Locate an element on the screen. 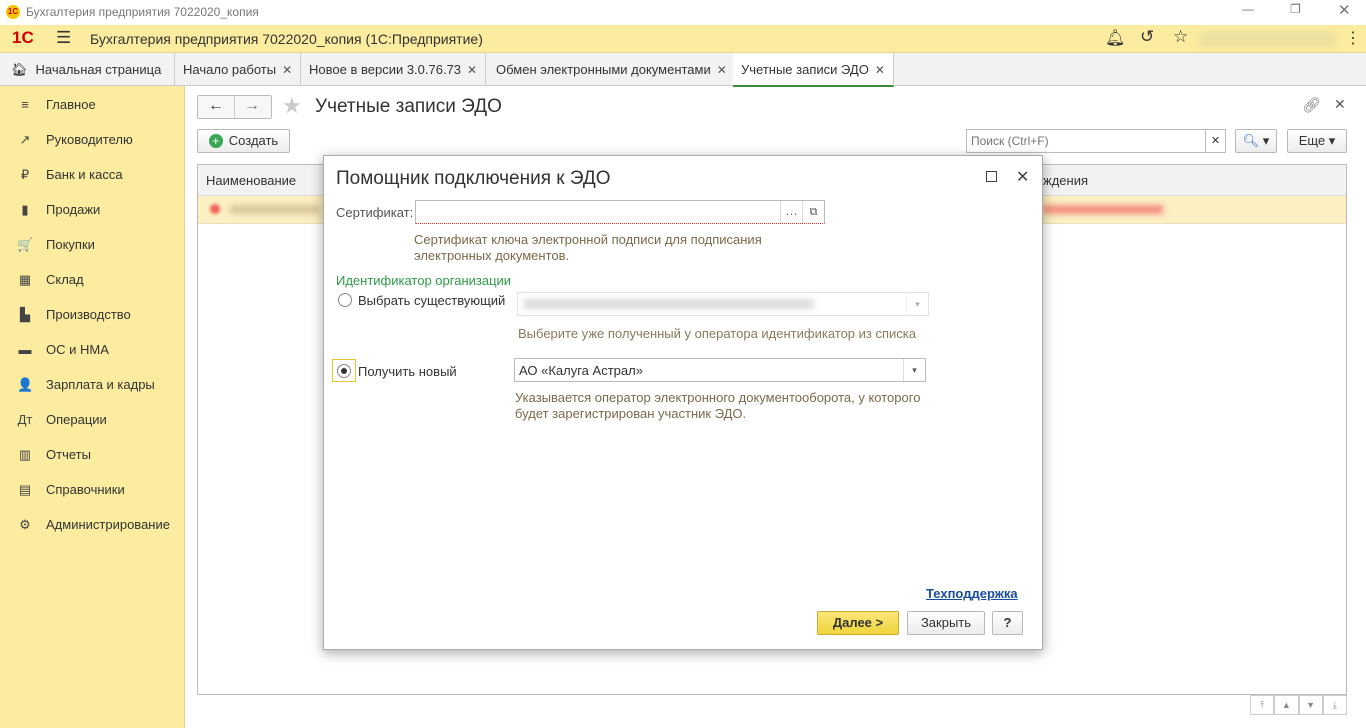 This screenshot has width=1366, height=728. section-icon: ▮ is located at coordinates (25, 209).